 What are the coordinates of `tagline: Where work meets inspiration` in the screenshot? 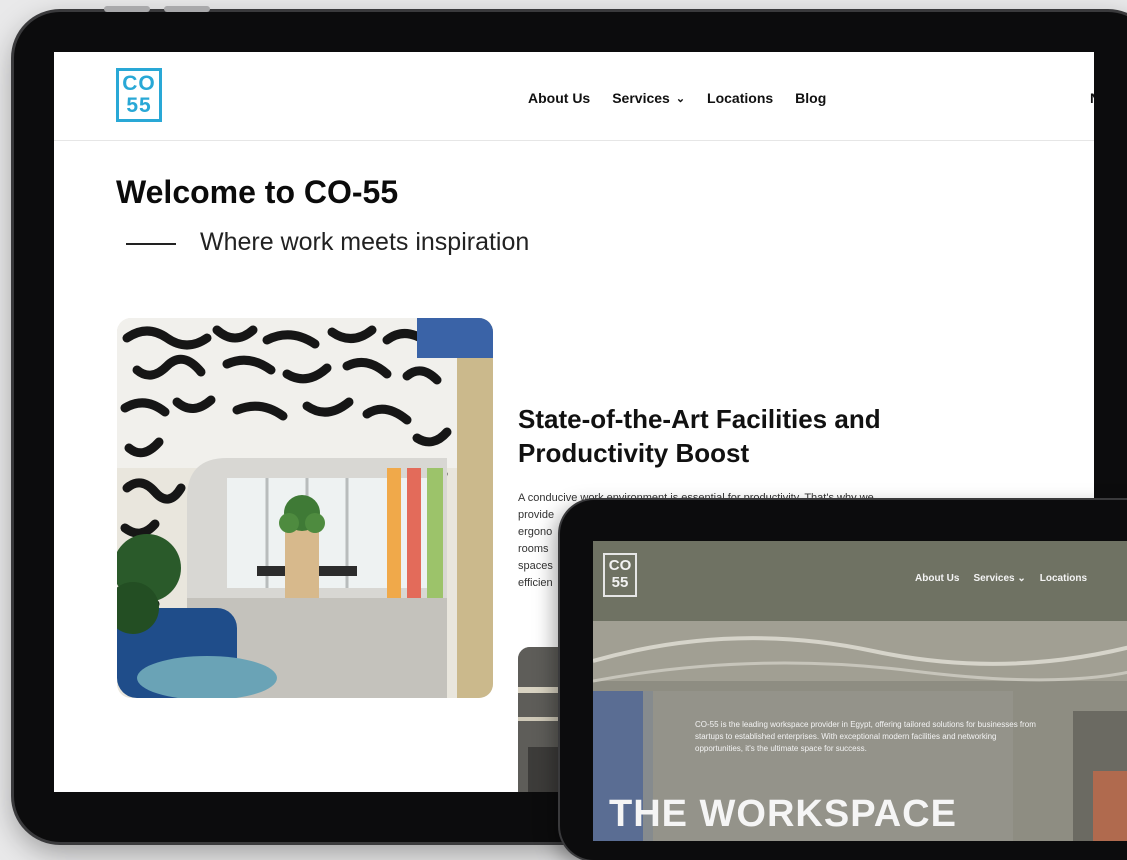 It's located at (365, 242).